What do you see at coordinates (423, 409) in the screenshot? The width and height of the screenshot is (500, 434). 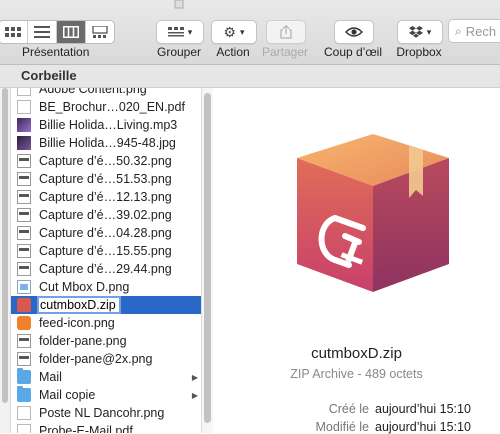 I see `created-value: aujourd’hui 15:10` at bounding box center [423, 409].